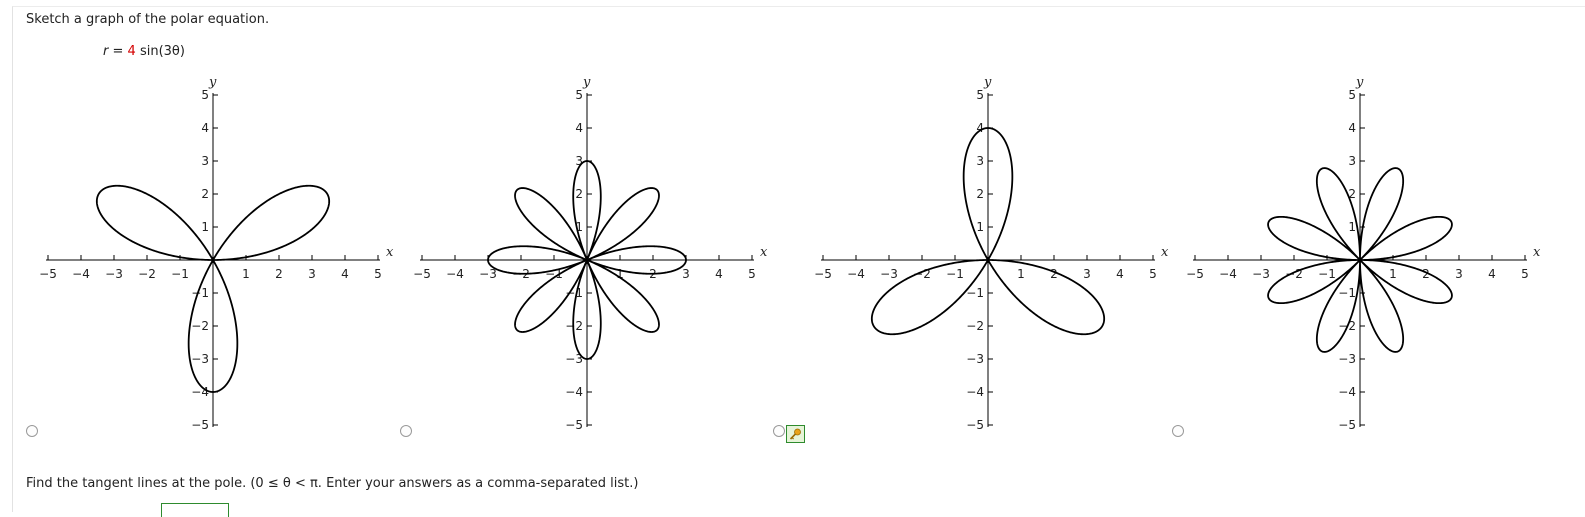 The image size is (1585, 517). Describe the element at coordinates (32, 431) in the screenshot. I see `radio-option-a` at that location.